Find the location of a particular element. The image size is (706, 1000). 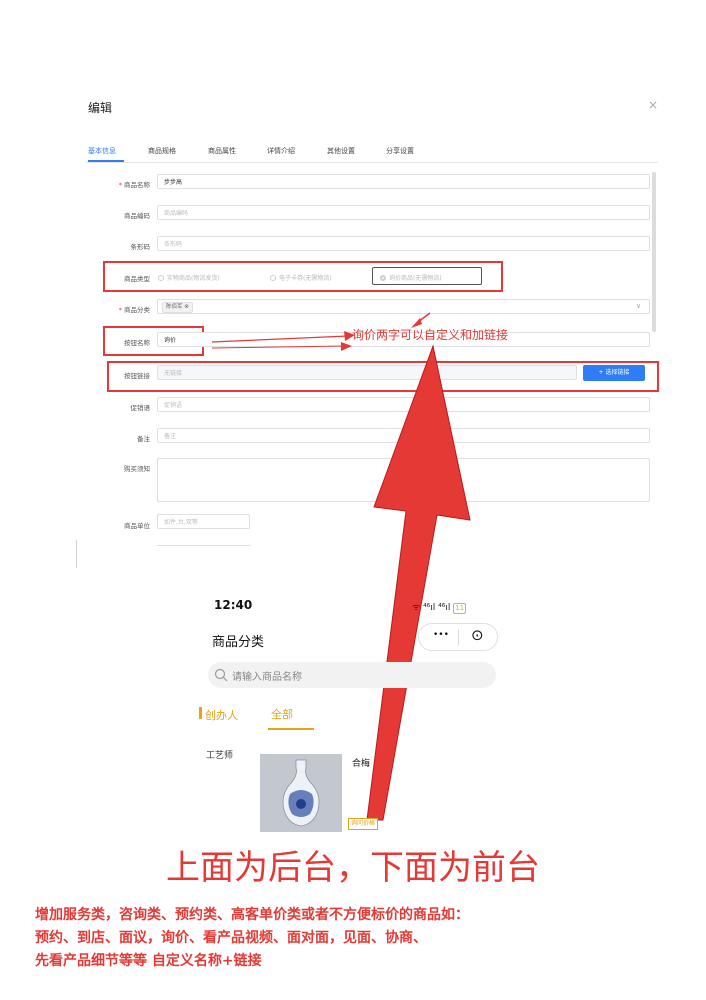

inquiry-button: 询问价格 is located at coordinates (363, 824).